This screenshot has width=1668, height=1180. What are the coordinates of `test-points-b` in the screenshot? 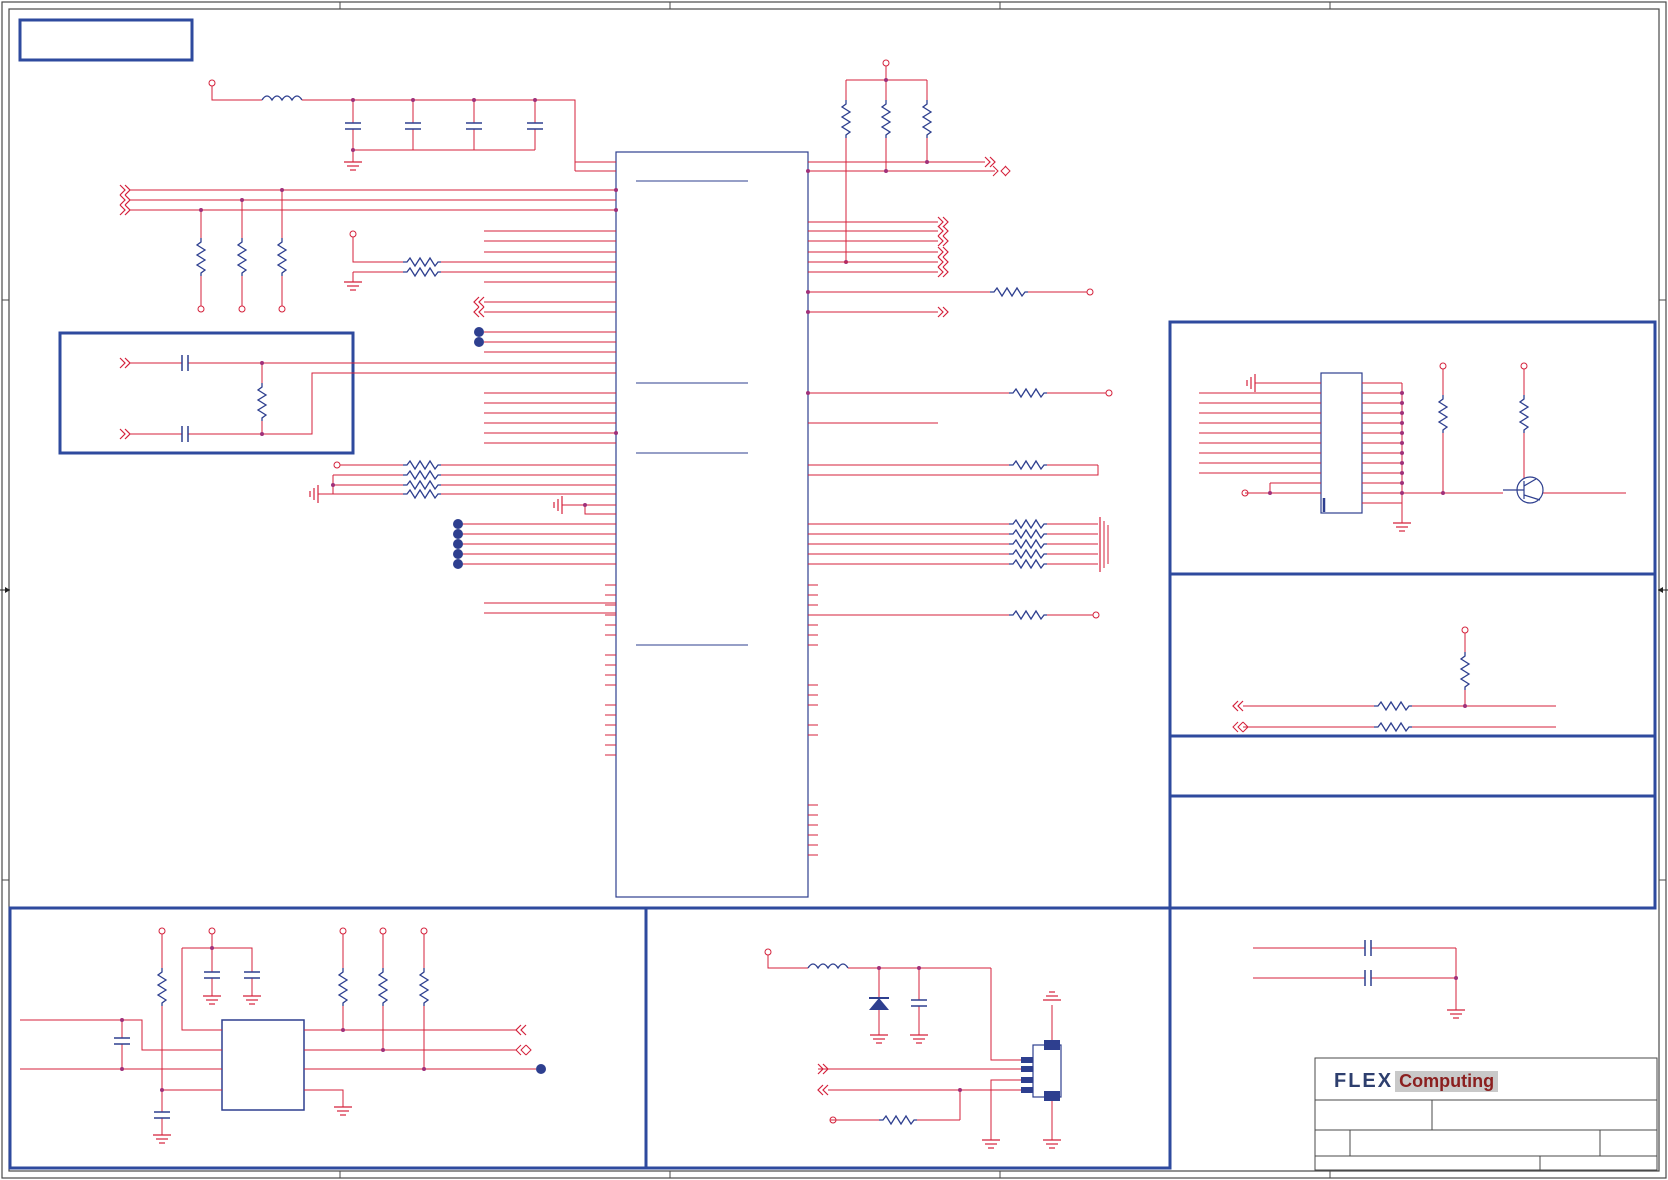 It's located at (534, 544).